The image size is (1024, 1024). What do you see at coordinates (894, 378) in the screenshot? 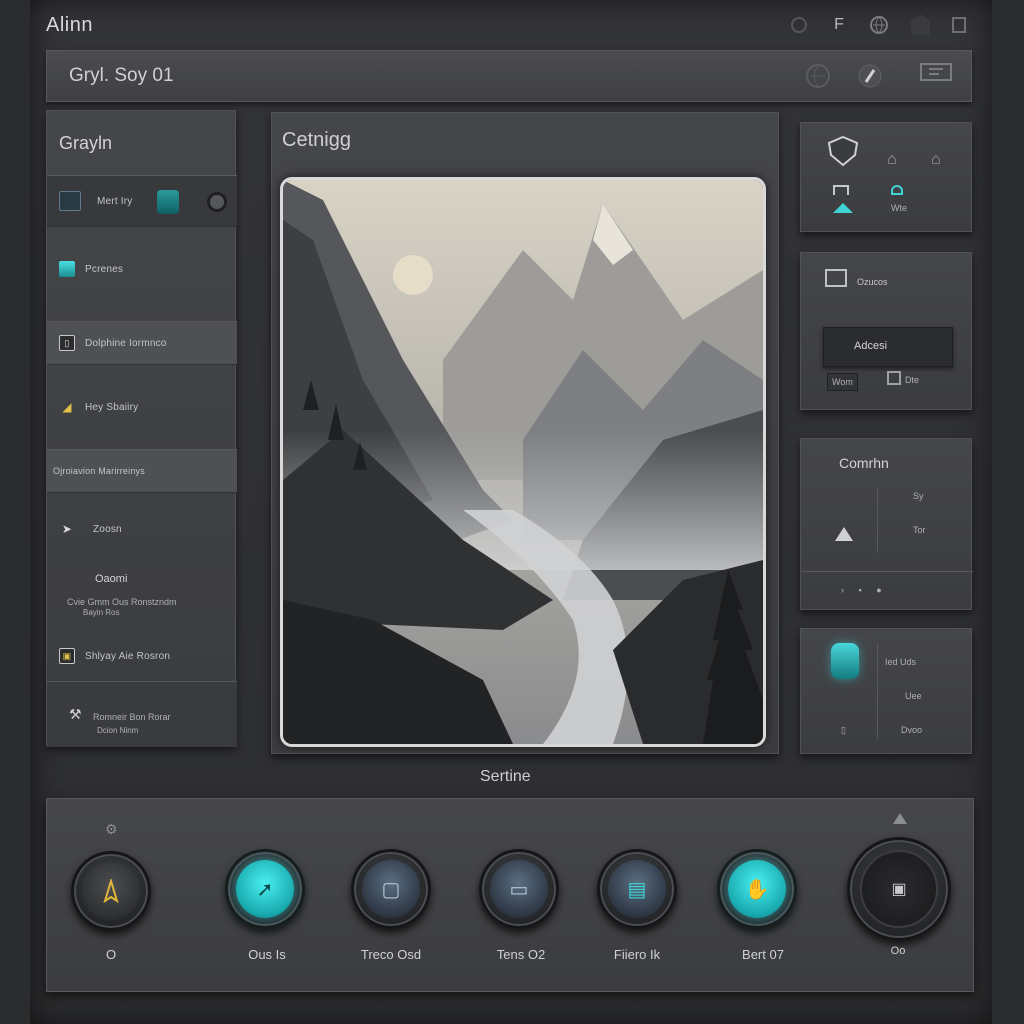
I see `checkbox-icon` at bounding box center [894, 378].